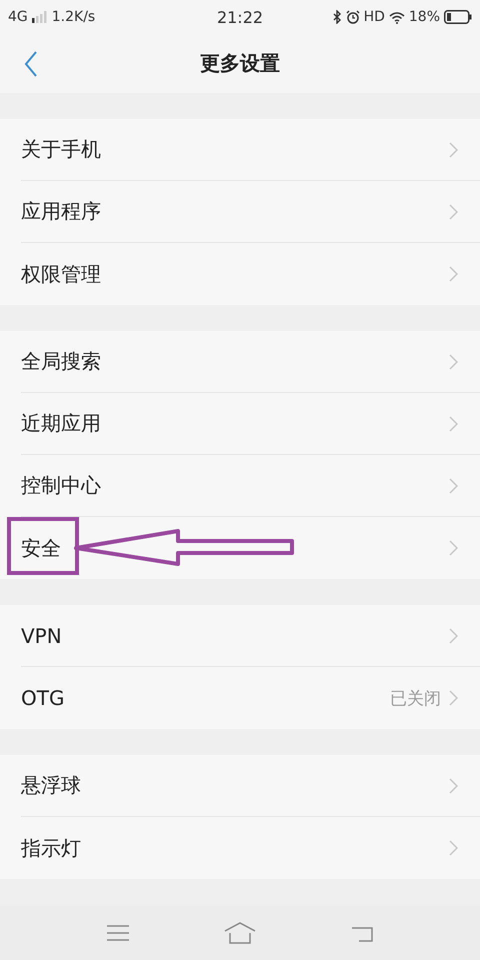 Image resolution: width=480 pixels, height=960 pixels. I want to click on item-label: 关于手机, so click(61, 149).